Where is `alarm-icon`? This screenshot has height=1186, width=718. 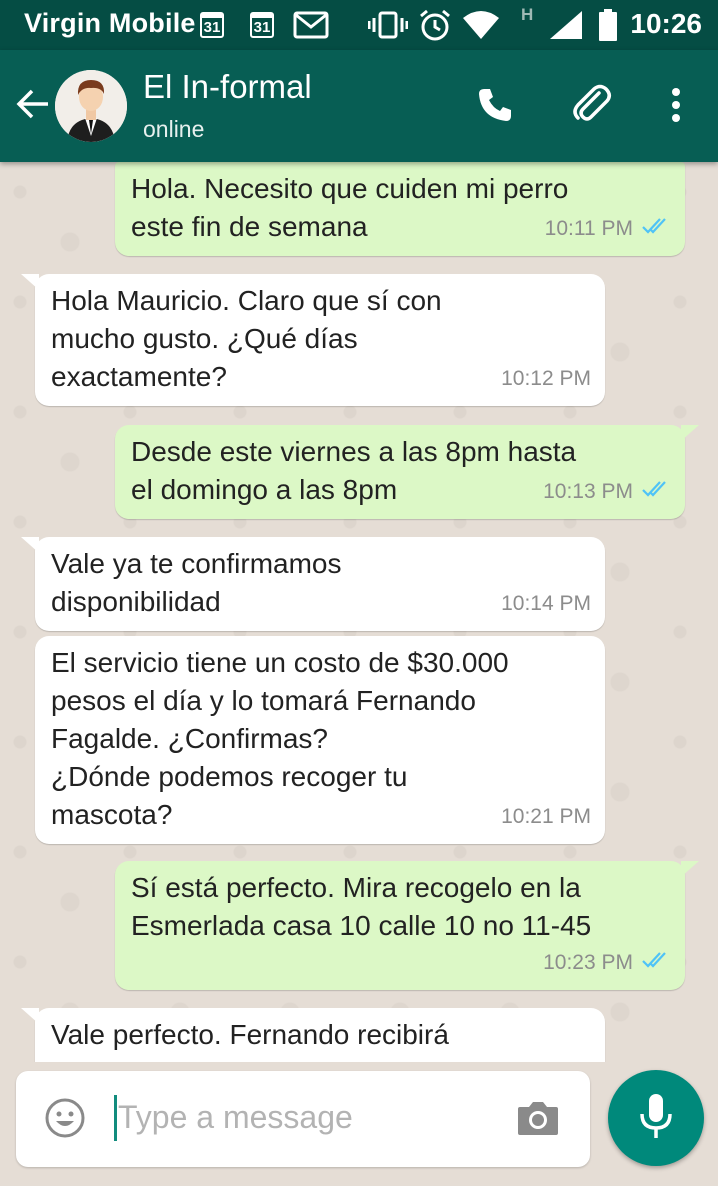 alarm-icon is located at coordinates (435, 25).